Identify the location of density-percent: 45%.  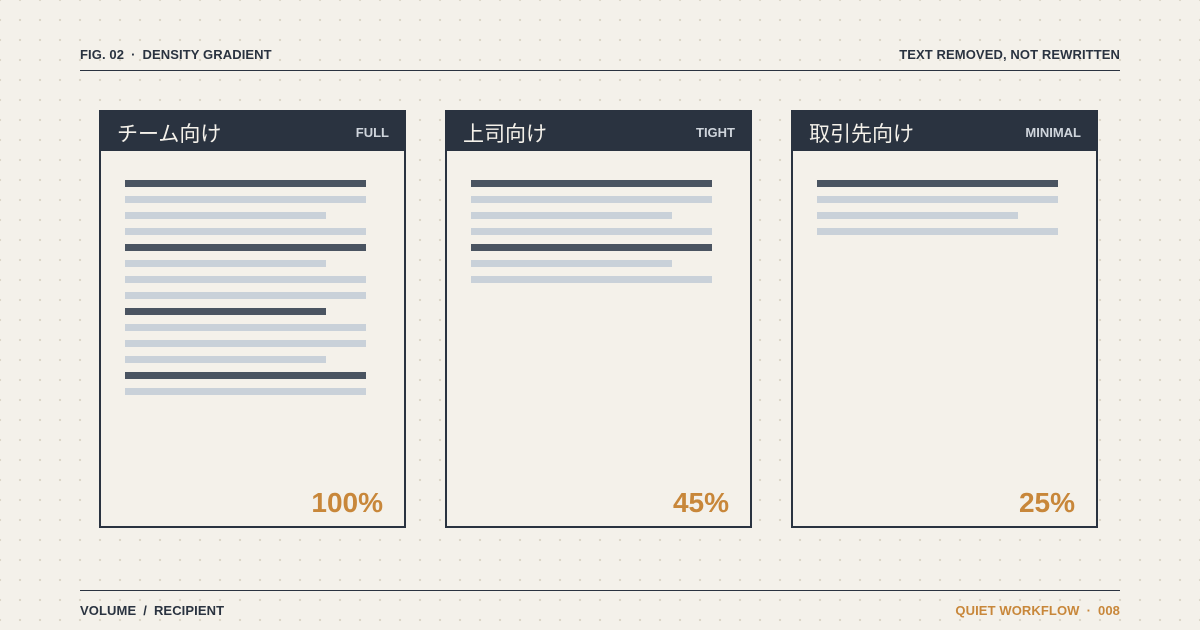
(700, 502).